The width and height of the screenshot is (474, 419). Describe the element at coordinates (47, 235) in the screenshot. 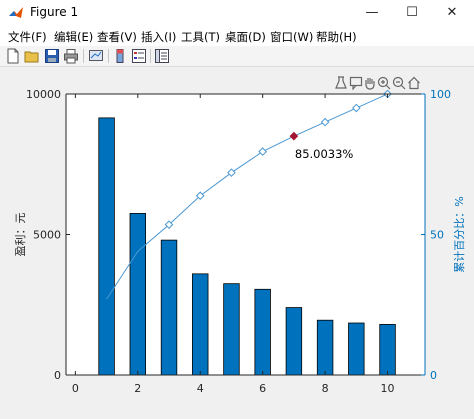

I see `y-tick-label: 5000` at that location.